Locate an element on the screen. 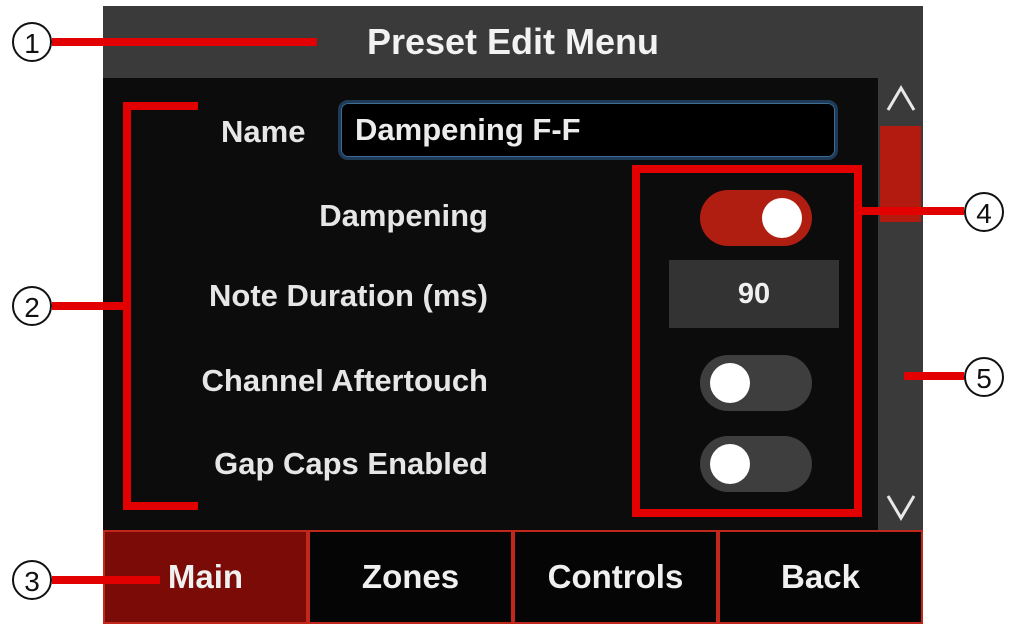 Image resolution: width=1013 pixels, height=628 pixels. bracket-bottom is located at coordinates (160, 506).